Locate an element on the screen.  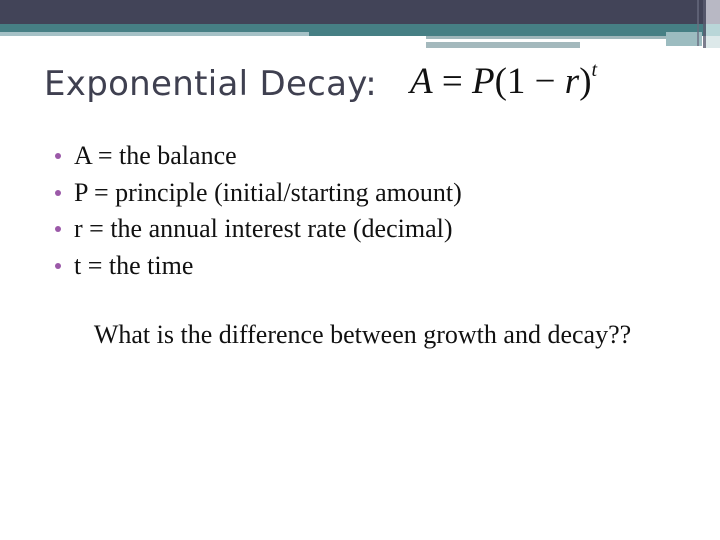
header-edge-line is located at coordinates (698, 23).